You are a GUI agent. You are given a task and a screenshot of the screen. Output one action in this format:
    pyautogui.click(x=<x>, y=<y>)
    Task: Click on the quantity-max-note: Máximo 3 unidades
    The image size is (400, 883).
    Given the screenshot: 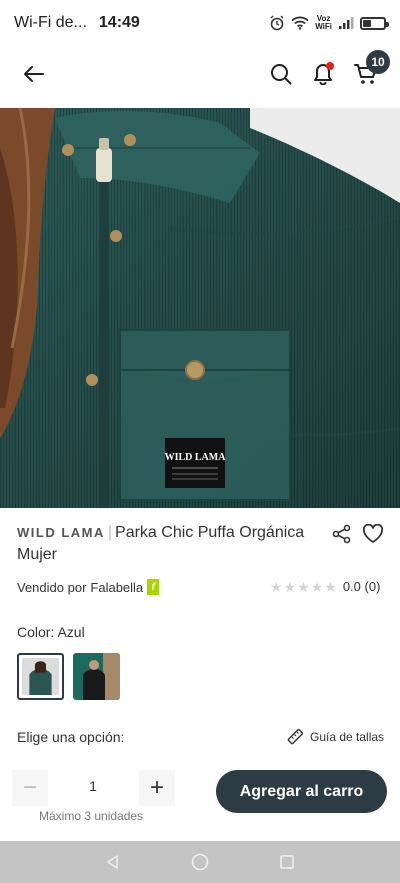 What is the action you would take?
    pyautogui.click(x=91, y=816)
    